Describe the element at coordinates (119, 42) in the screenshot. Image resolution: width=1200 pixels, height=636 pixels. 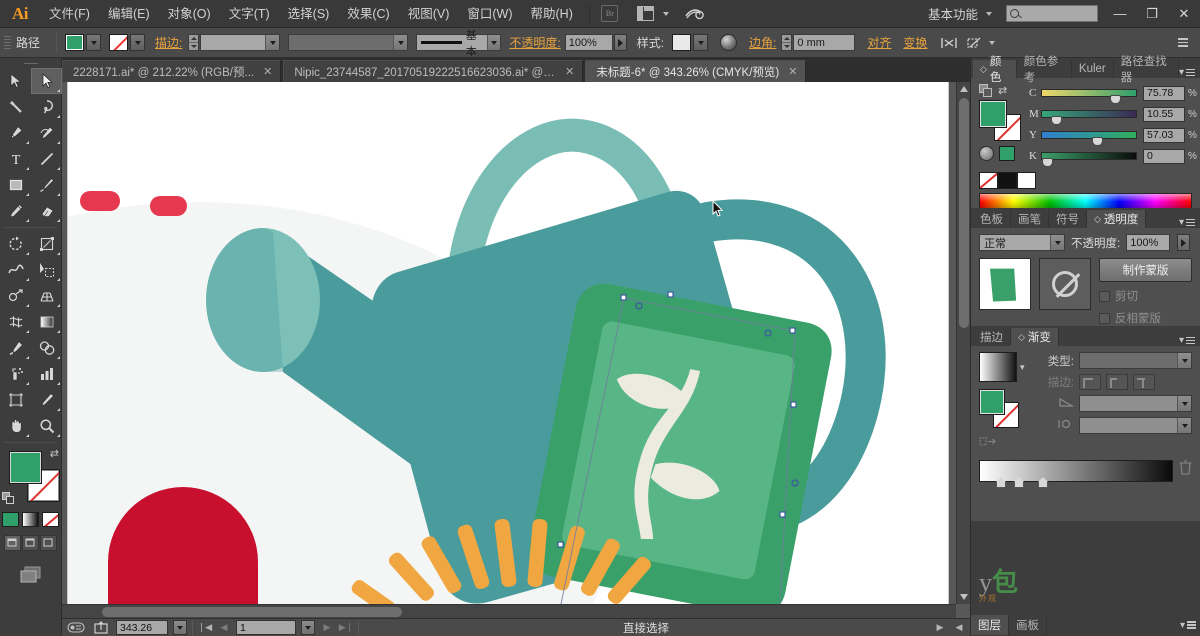
I see `stroke-color-swatch` at that location.